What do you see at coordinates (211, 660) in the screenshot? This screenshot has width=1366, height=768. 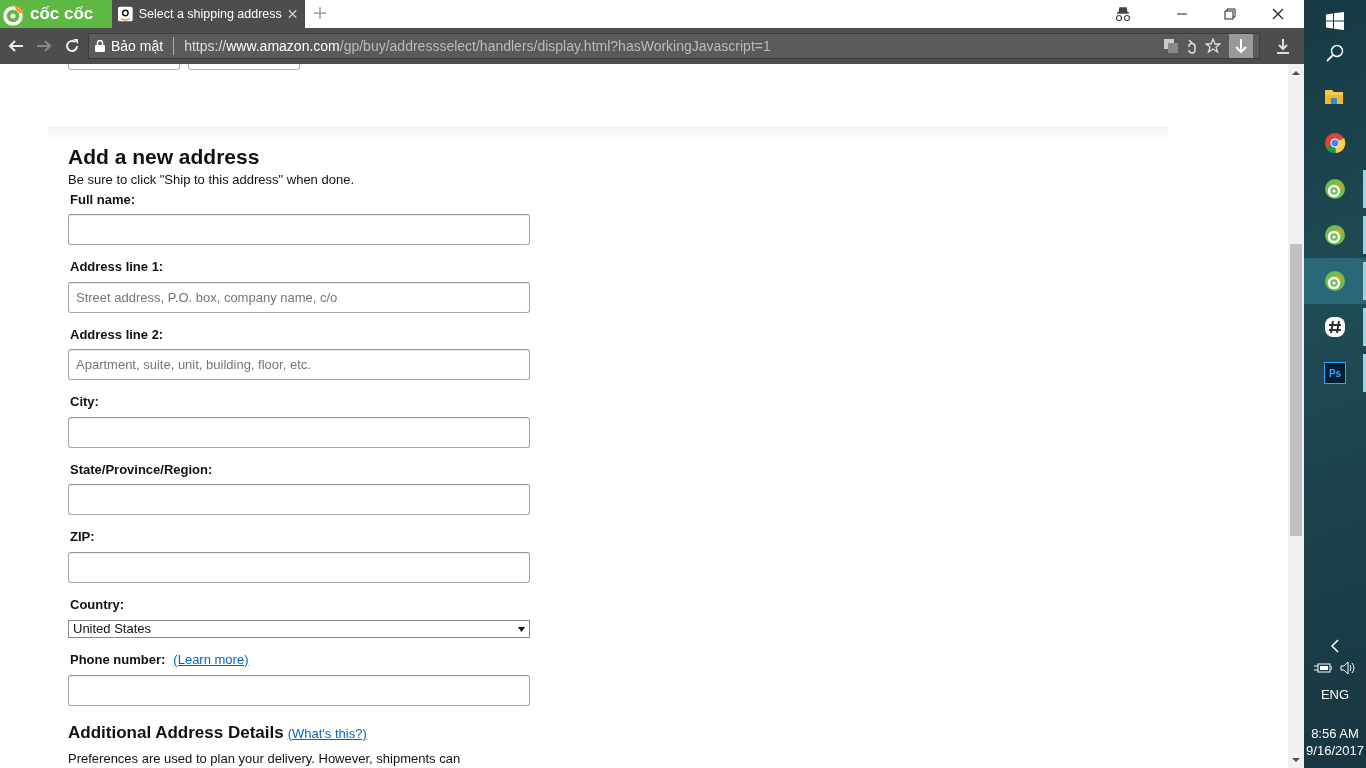 I see `learn-more-link: (Learn more)` at bounding box center [211, 660].